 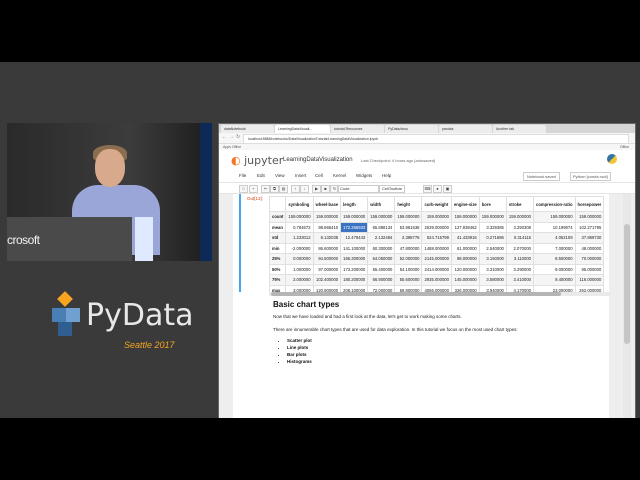 What do you see at coordinates (520, 259) in the screenshot?
I see `table-cell: 3.110000` at bounding box center [520, 259].